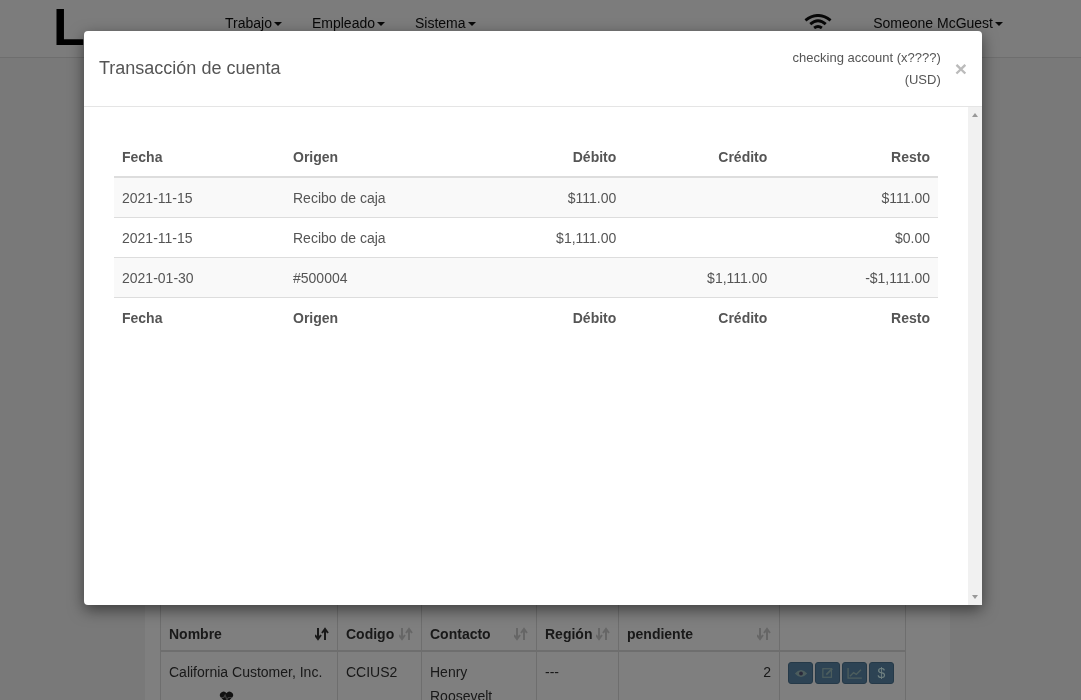  What do you see at coordinates (818, 21) in the screenshot?
I see `wifi-icon` at bounding box center [818, 21].